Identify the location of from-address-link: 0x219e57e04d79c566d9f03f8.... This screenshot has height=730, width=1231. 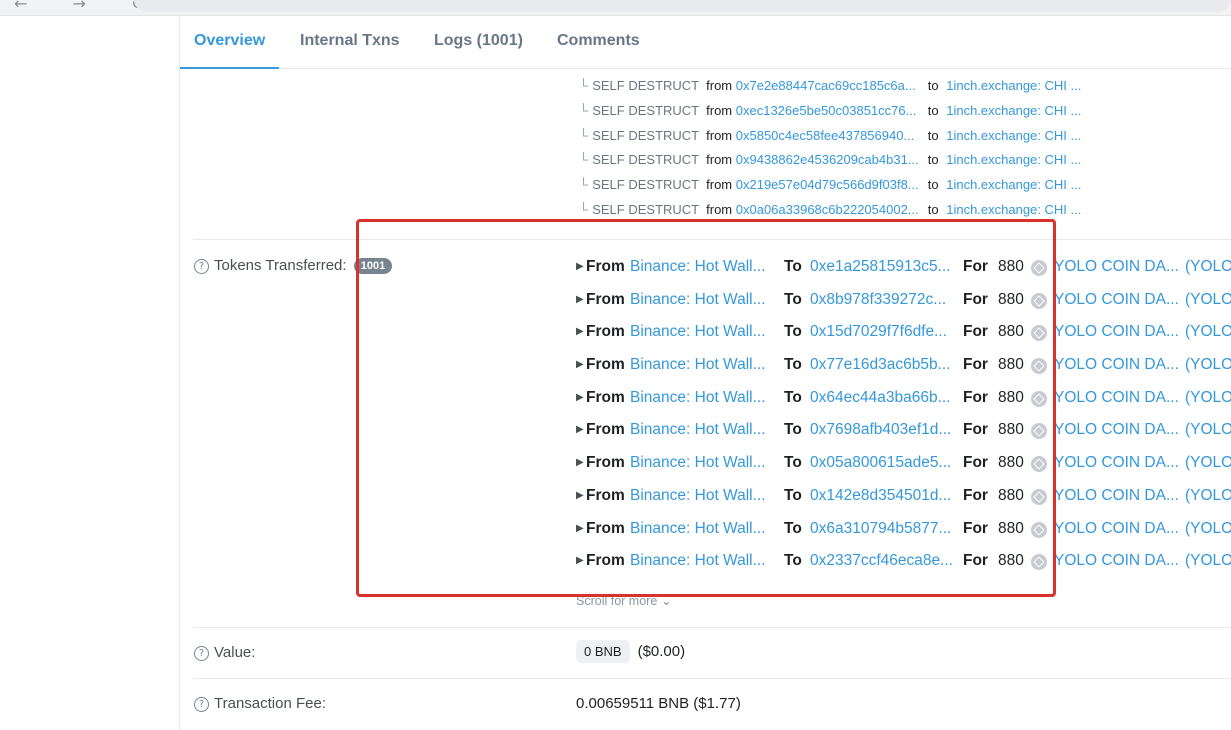
(831, 185).